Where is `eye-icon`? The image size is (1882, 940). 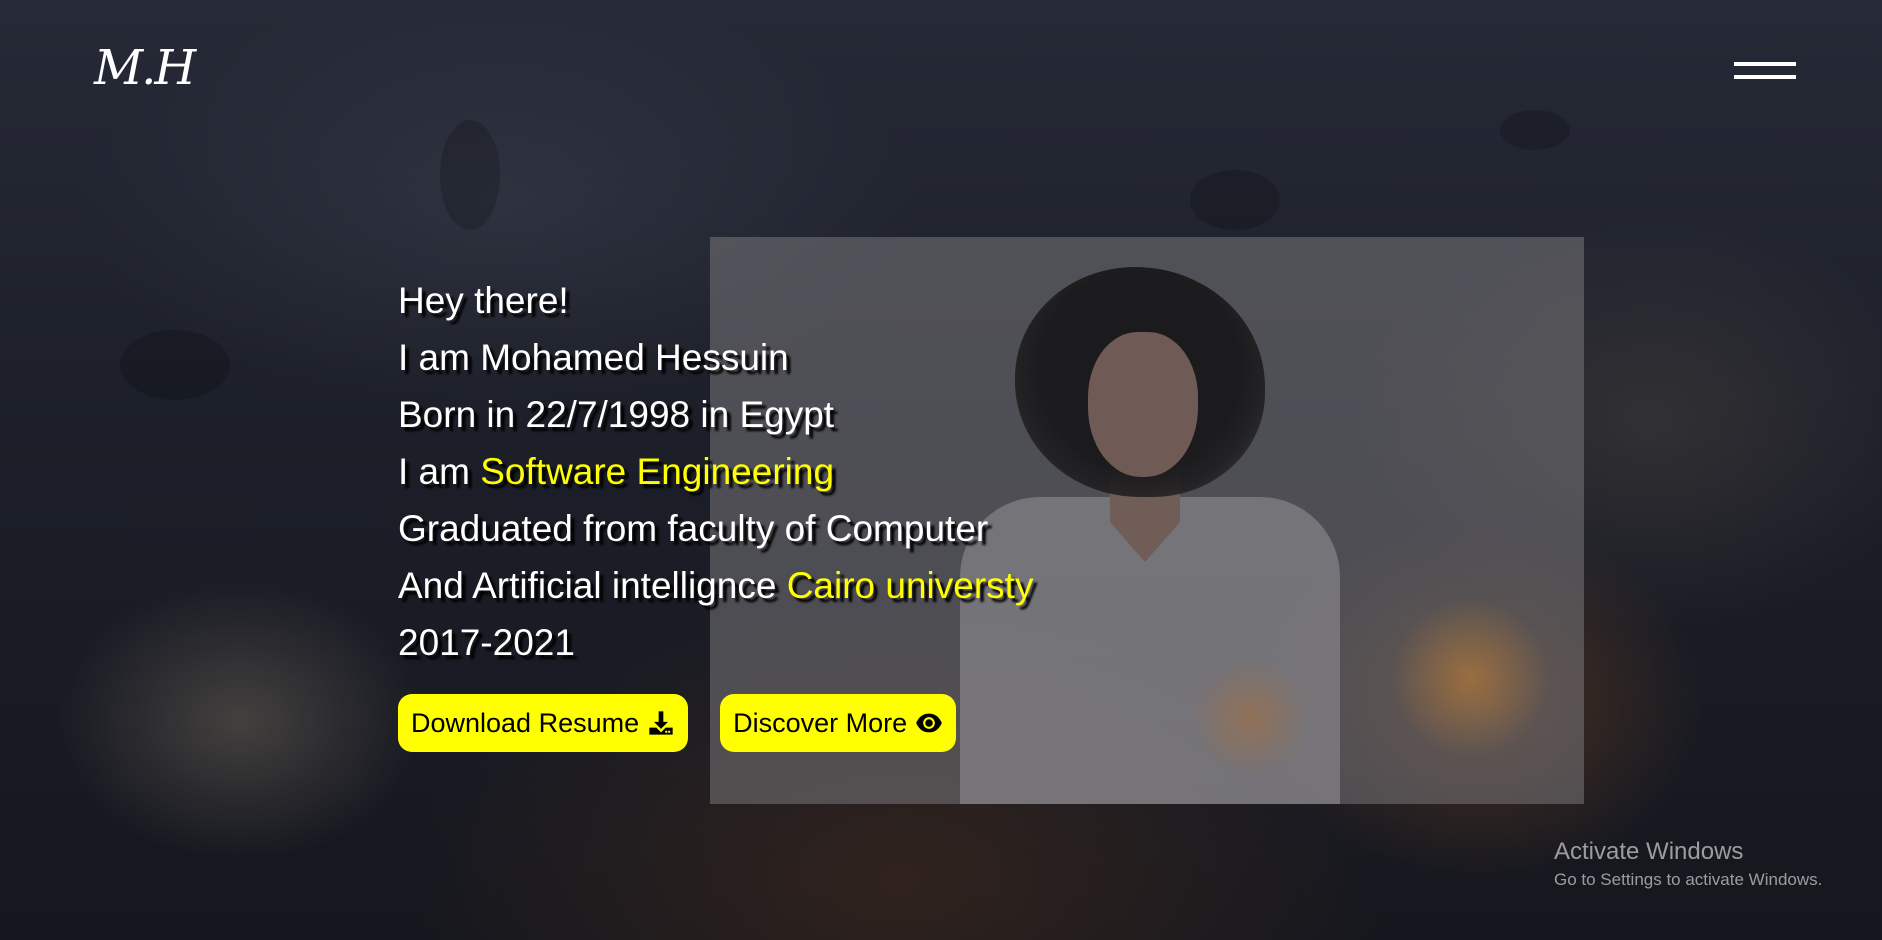 eye-icon is located at coordinates (929, 723).